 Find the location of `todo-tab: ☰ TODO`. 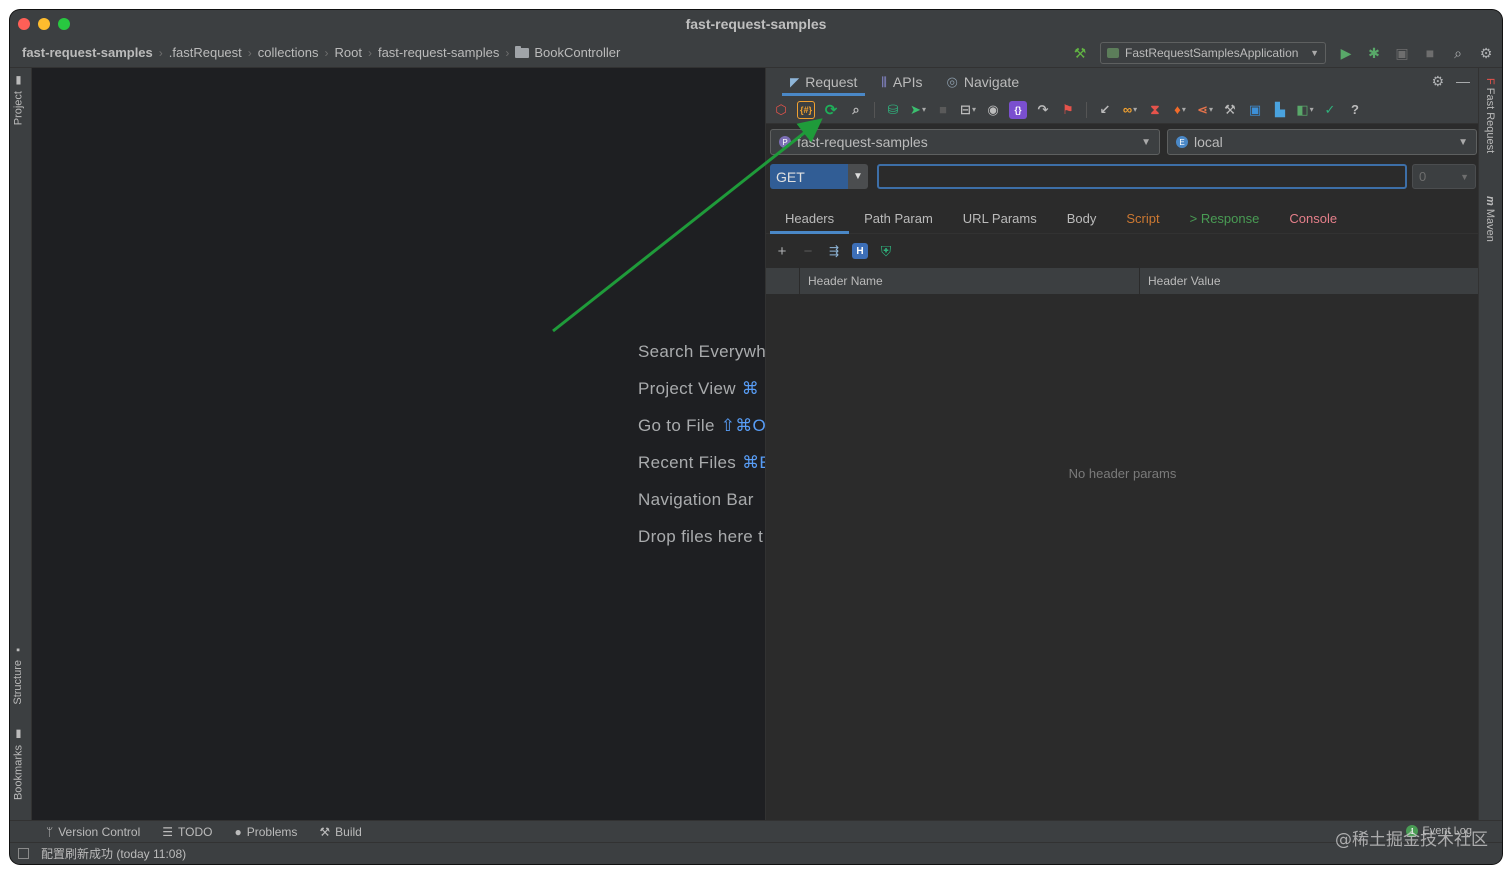

todo-tab: ☰ TODO is located at coordinates (187, 832).